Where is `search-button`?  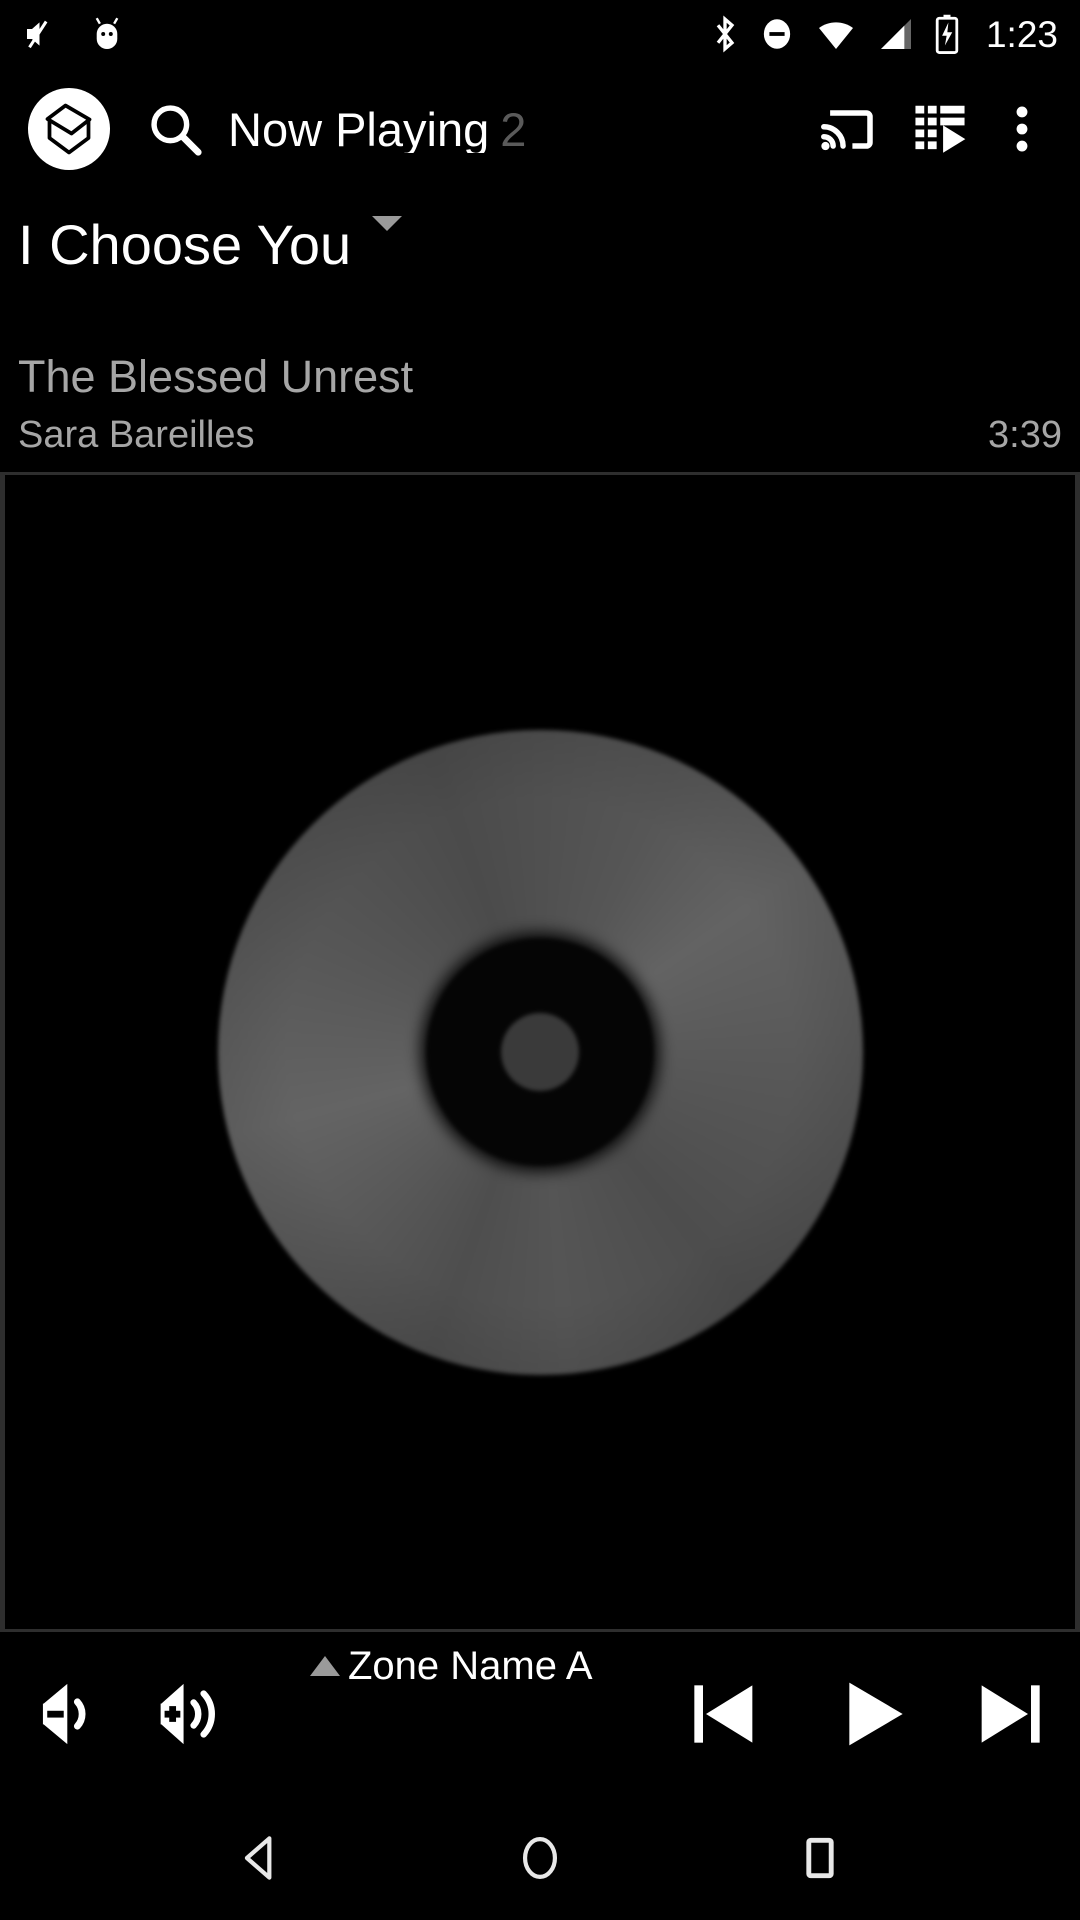
search-button is located at coordinates (175, 129).